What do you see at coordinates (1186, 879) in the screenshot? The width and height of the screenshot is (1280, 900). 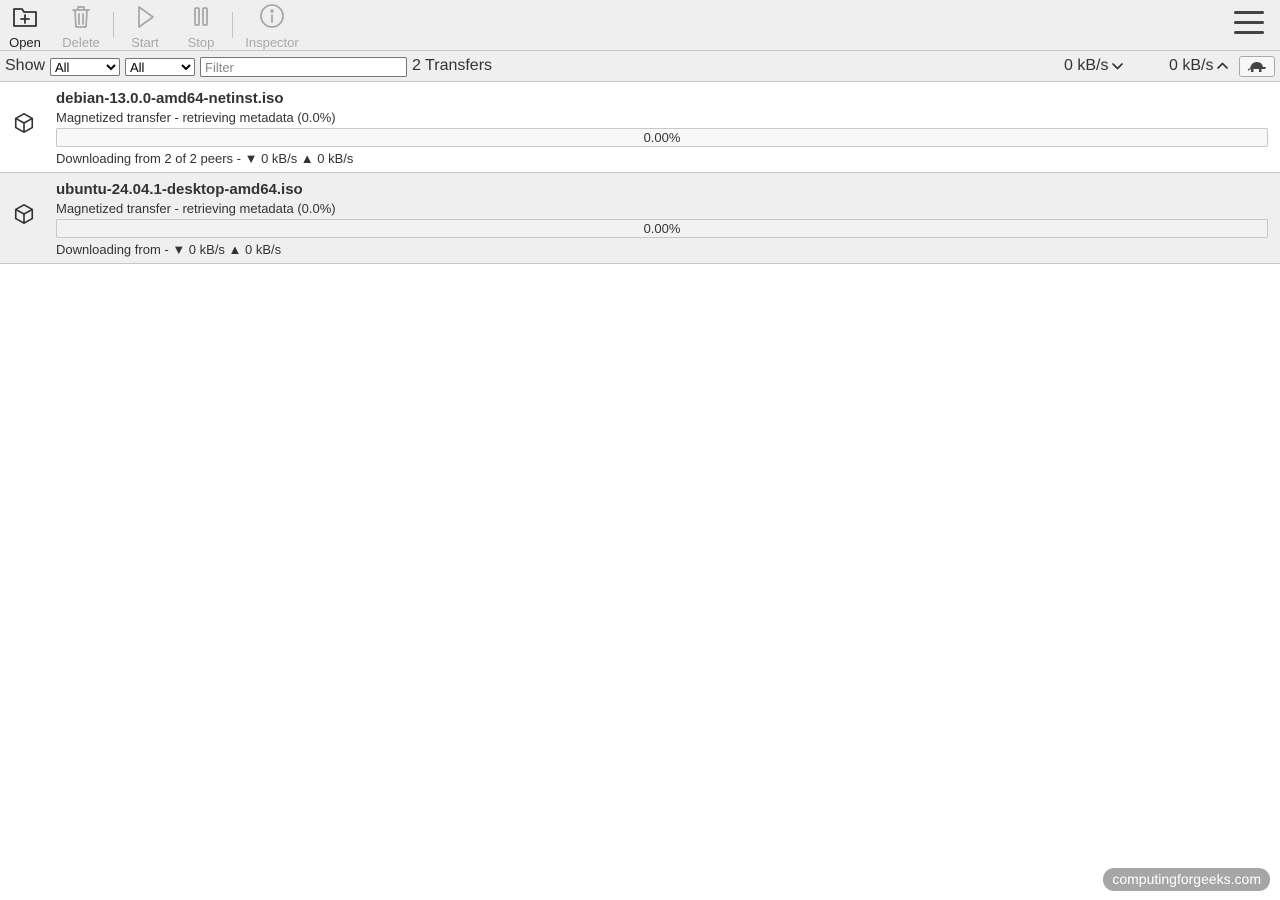 I see `watermark: computingforgeeks.com` at bounding box center [1186, 879].